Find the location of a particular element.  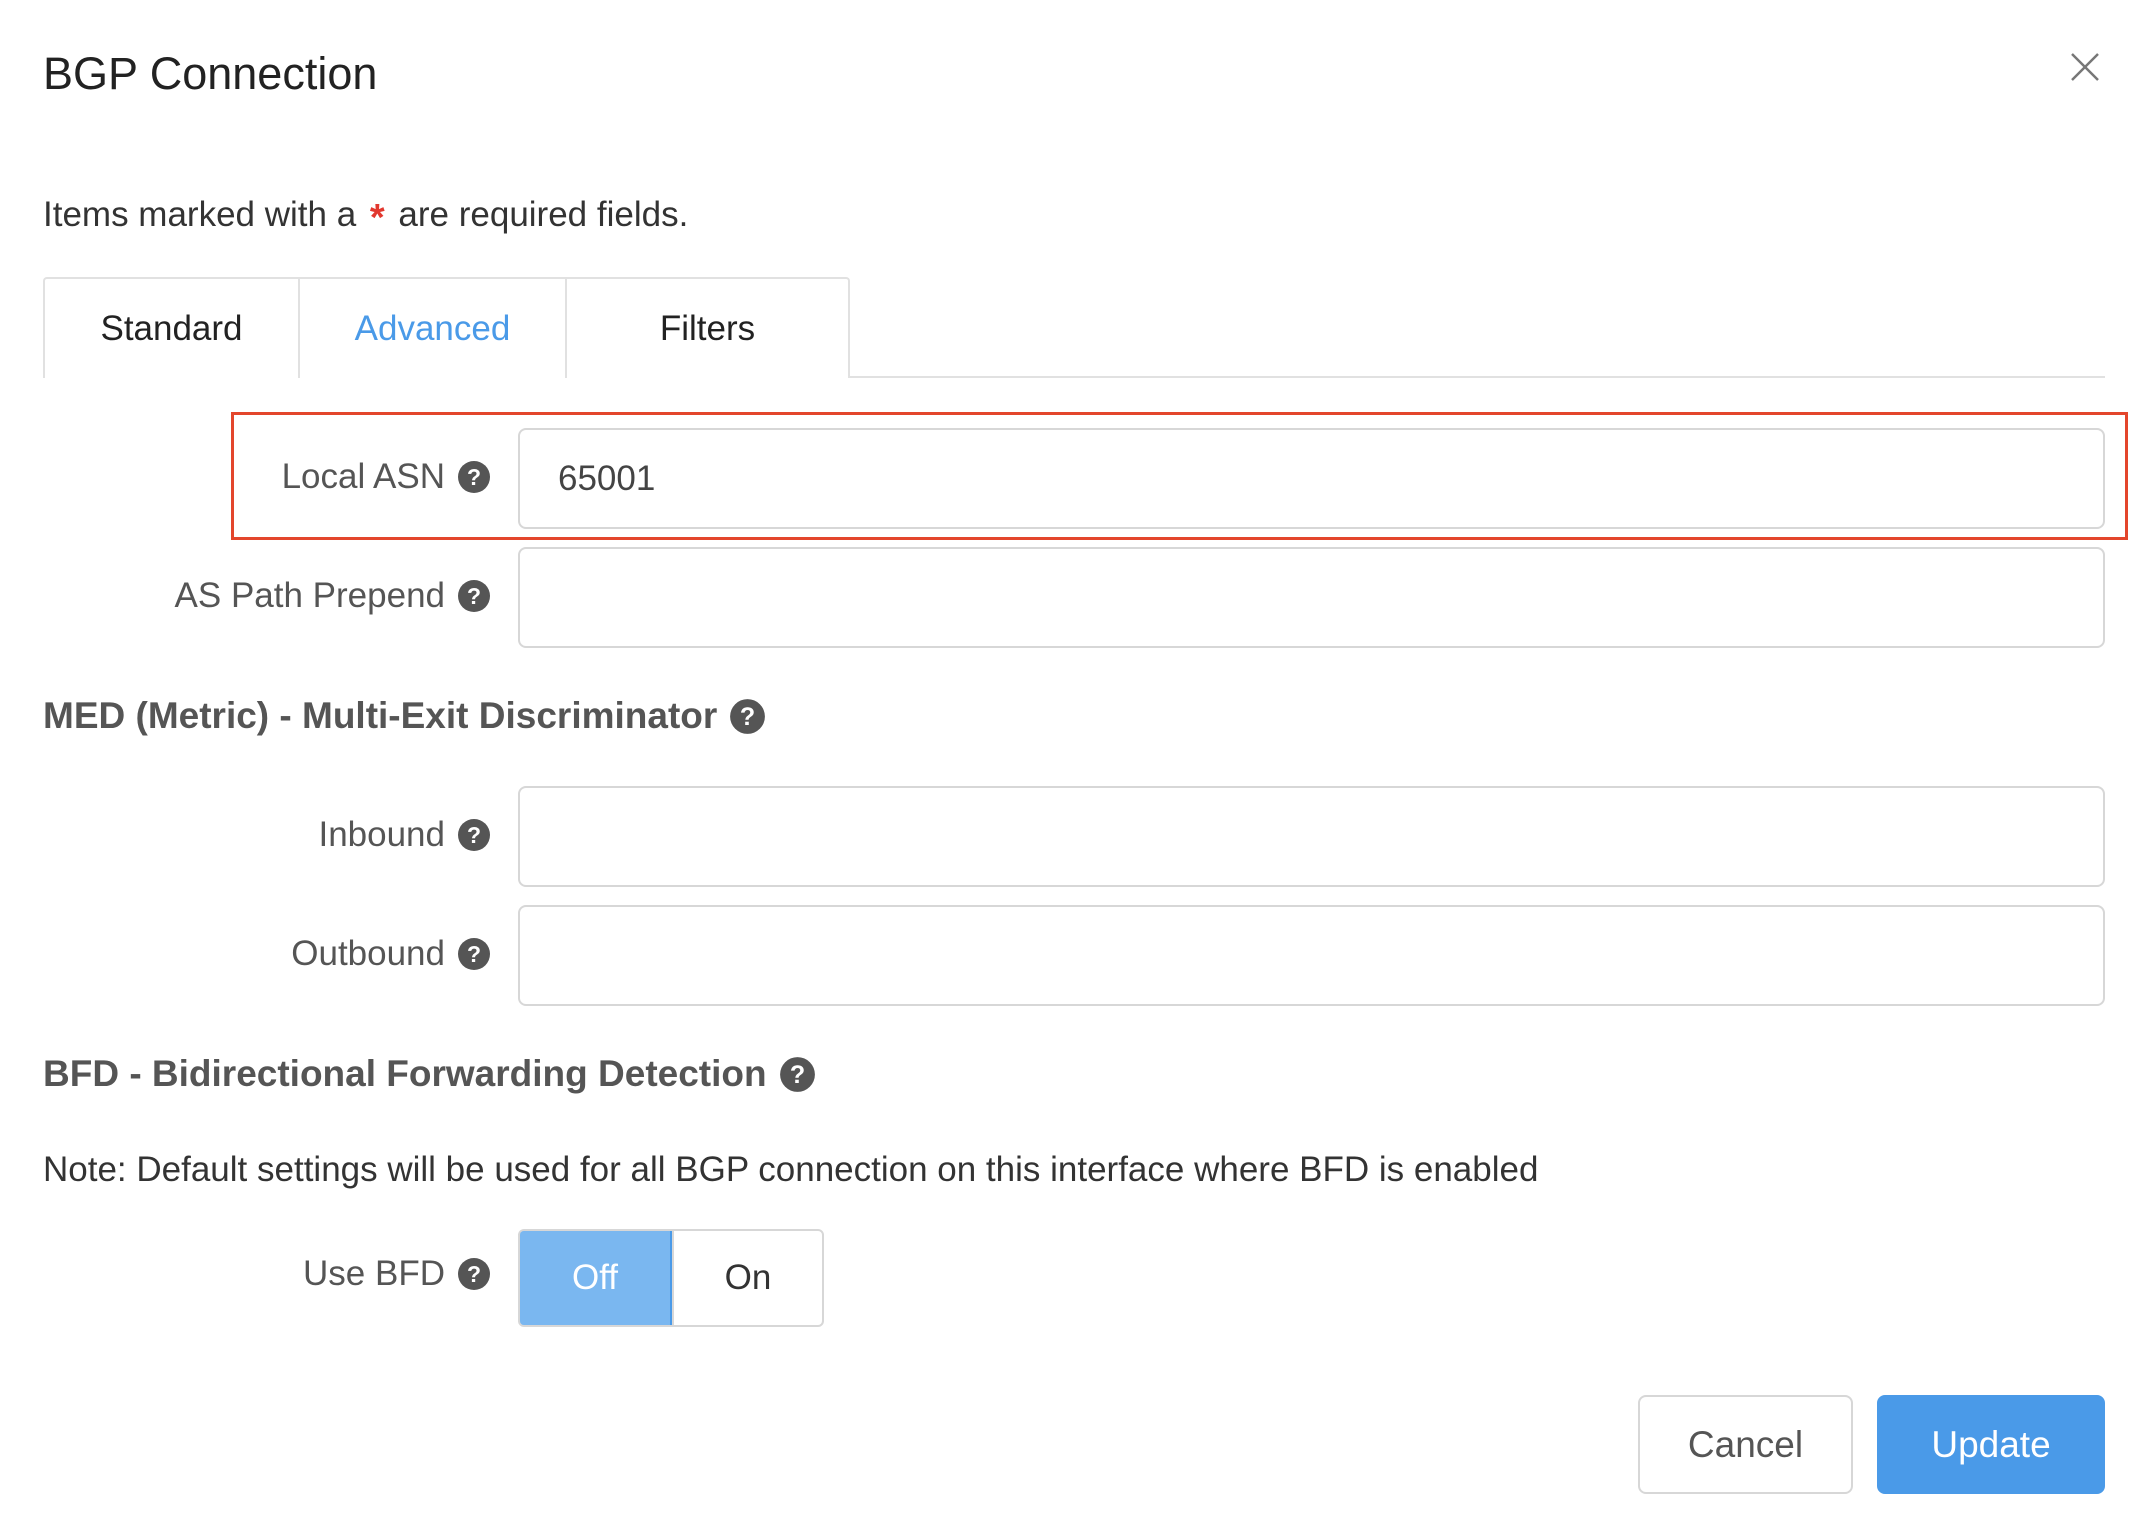

bfd-section-title: BFD - Bidirectional Forwarding Detection is located at coordinates (405, 1073).